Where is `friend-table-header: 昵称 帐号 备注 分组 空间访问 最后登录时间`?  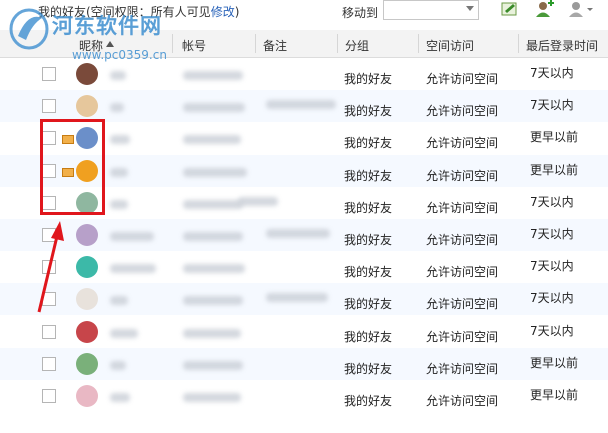 friend-table-header: 昵称 帐号 备注 分组 空间访问 最后登录时间 is located at coordinates (304, 44).